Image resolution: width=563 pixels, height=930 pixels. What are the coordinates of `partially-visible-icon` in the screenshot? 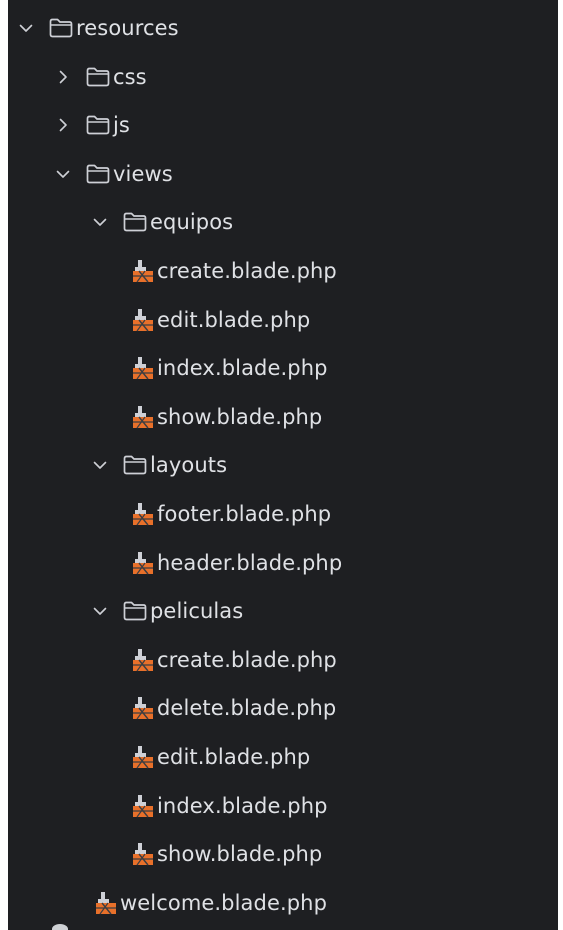 It's located at (60, 927).